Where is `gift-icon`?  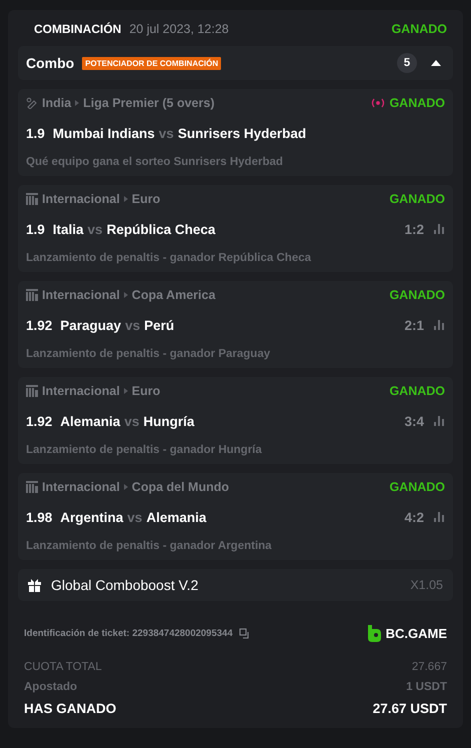 gift-icon is located at coordinates (34, 585).